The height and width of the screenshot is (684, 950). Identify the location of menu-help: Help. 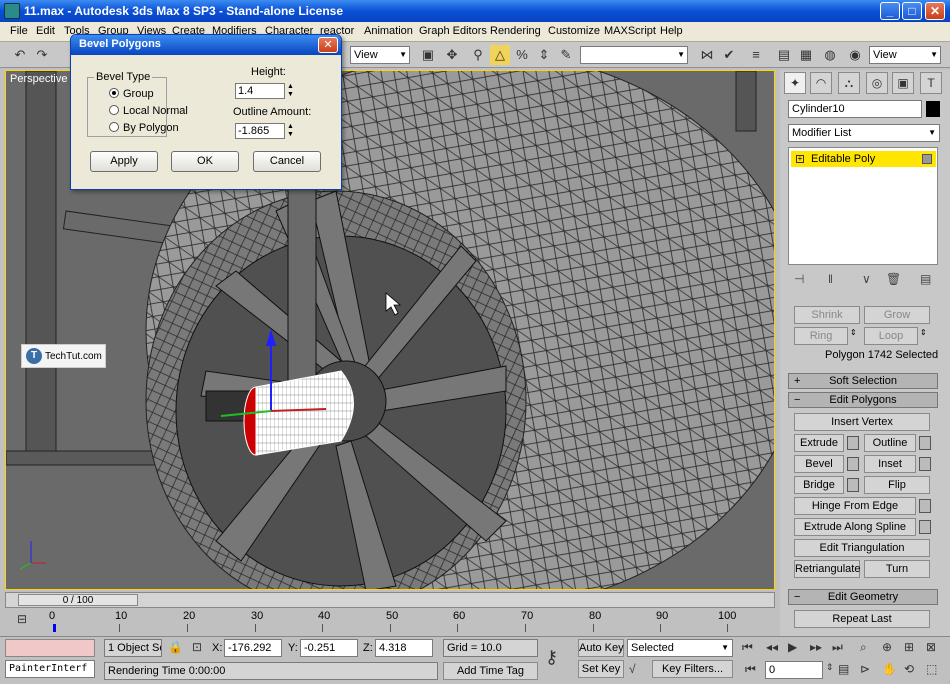
(671, 31).